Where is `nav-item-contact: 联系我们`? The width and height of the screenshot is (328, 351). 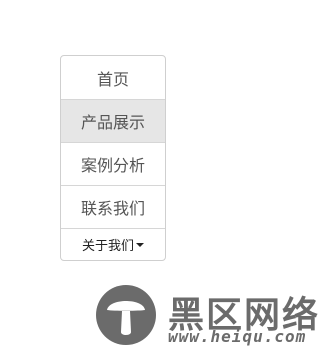 nav-item-contact: 联系我们 is located at coordinates (113, 206).